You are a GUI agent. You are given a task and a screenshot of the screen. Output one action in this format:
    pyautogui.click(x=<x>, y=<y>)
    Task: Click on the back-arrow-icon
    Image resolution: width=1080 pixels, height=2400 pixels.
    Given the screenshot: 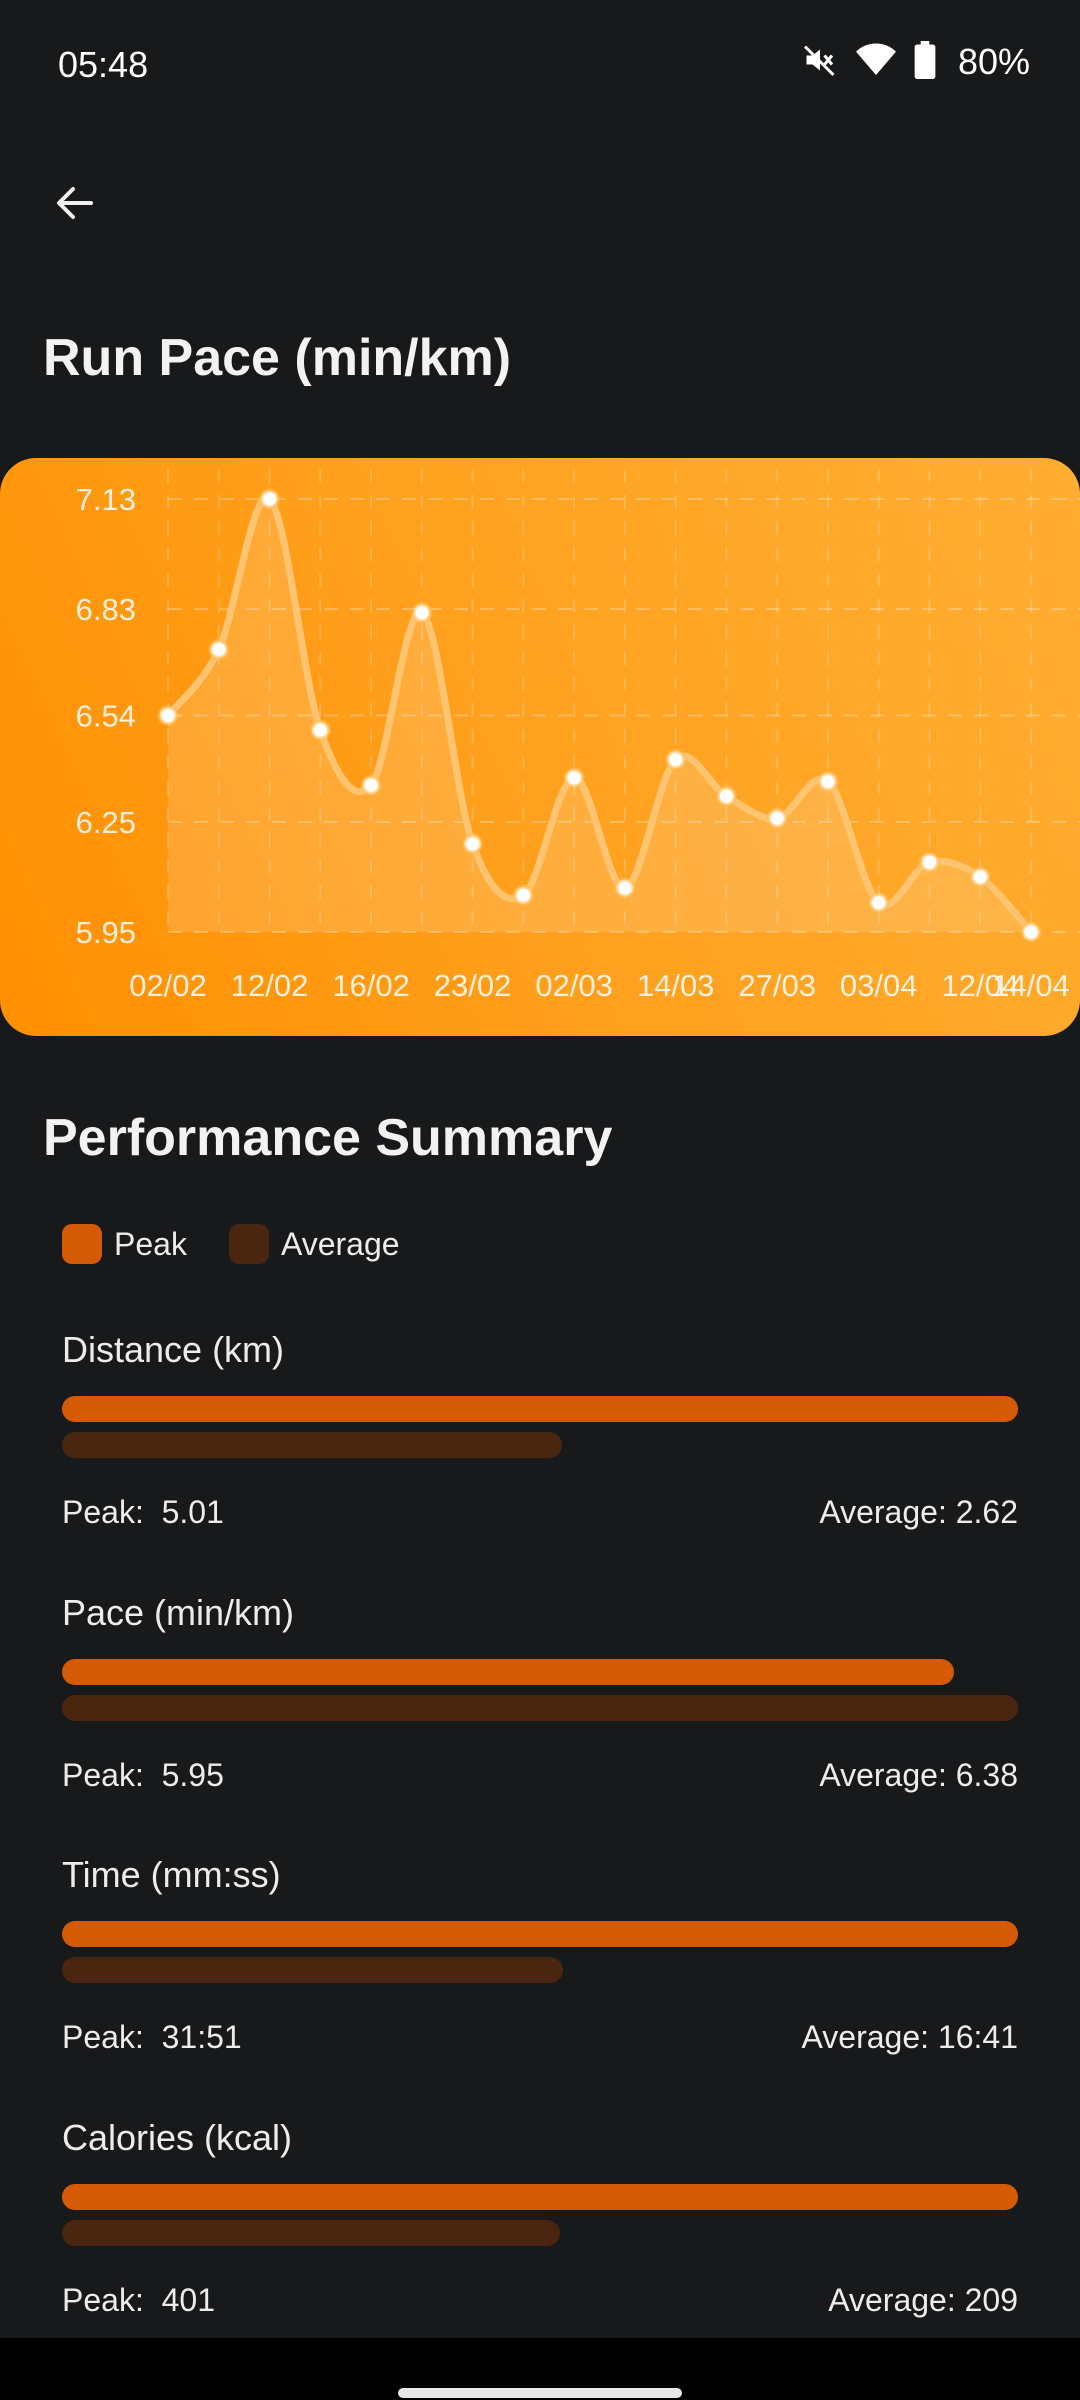 What is the action you would take?
    pyautogui.click(x=75, y=205)
    